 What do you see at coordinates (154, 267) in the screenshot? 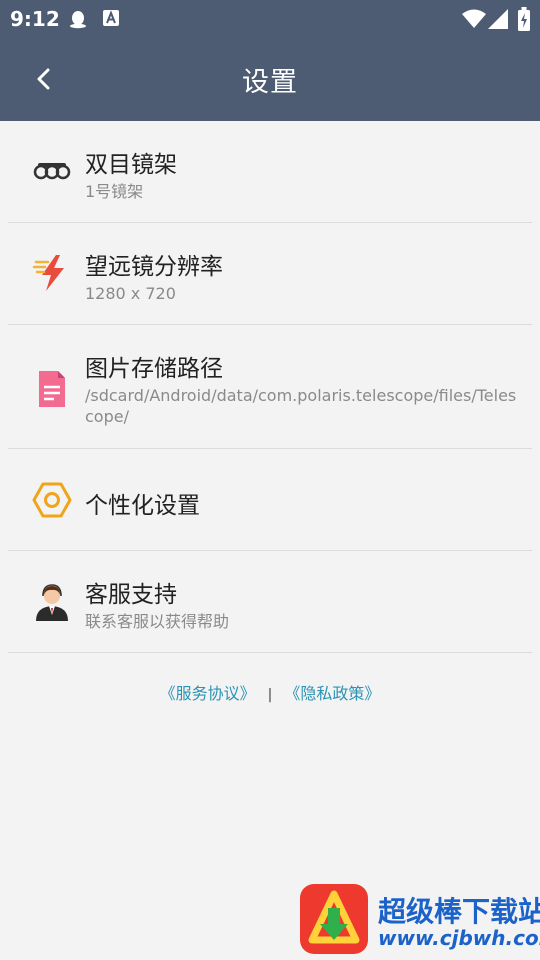
I see `setting-label: 望远镜分辨率` at bounding box center [154, 267].